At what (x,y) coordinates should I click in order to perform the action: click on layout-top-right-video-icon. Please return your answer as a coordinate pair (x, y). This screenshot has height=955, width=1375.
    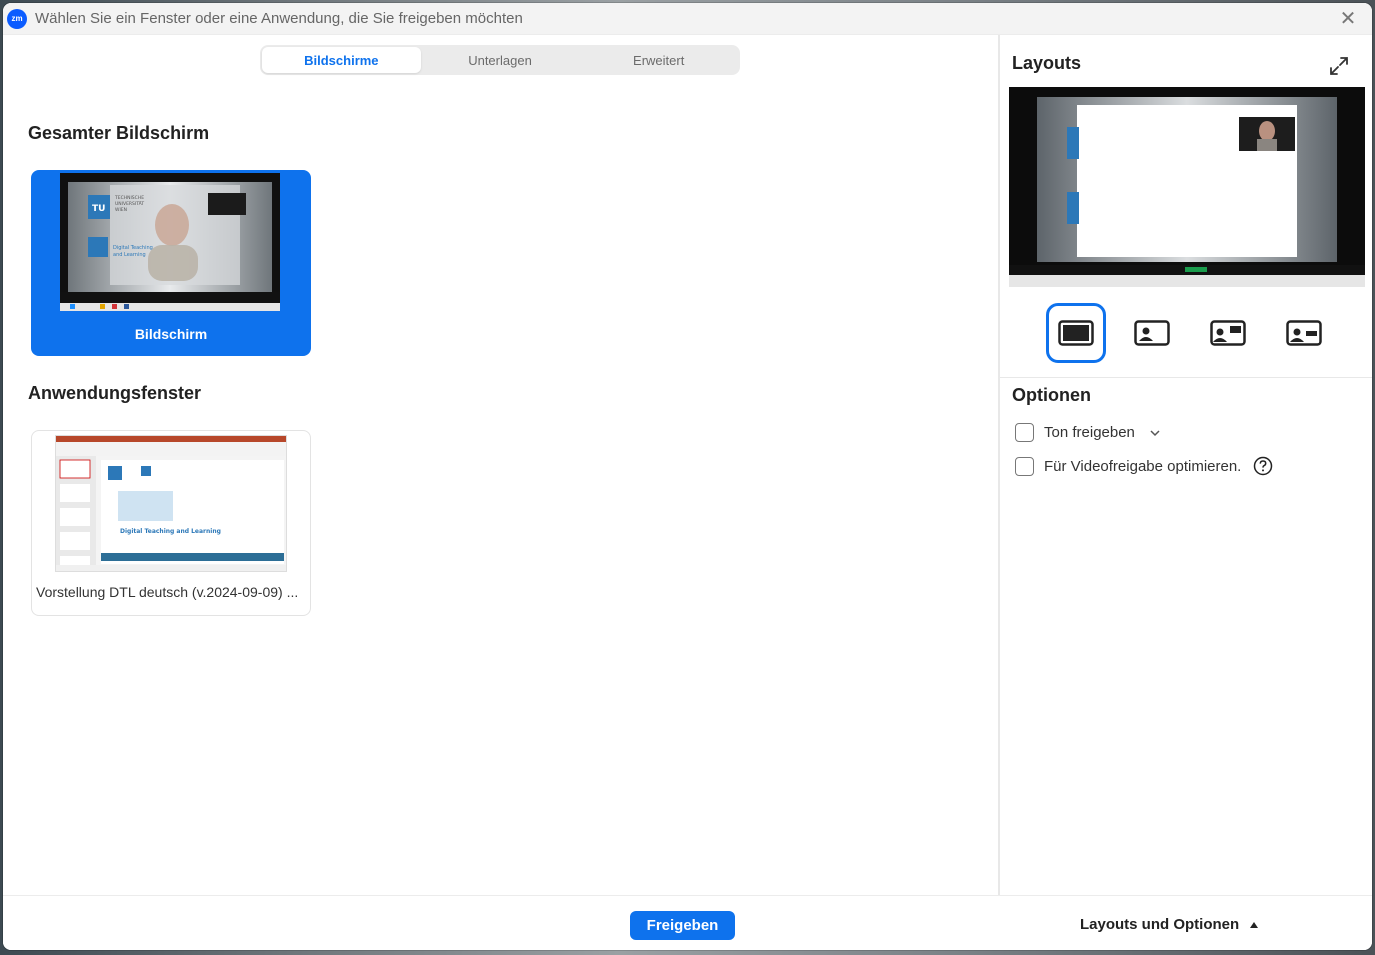
    Looking at the image, I should click on (1228, 333).